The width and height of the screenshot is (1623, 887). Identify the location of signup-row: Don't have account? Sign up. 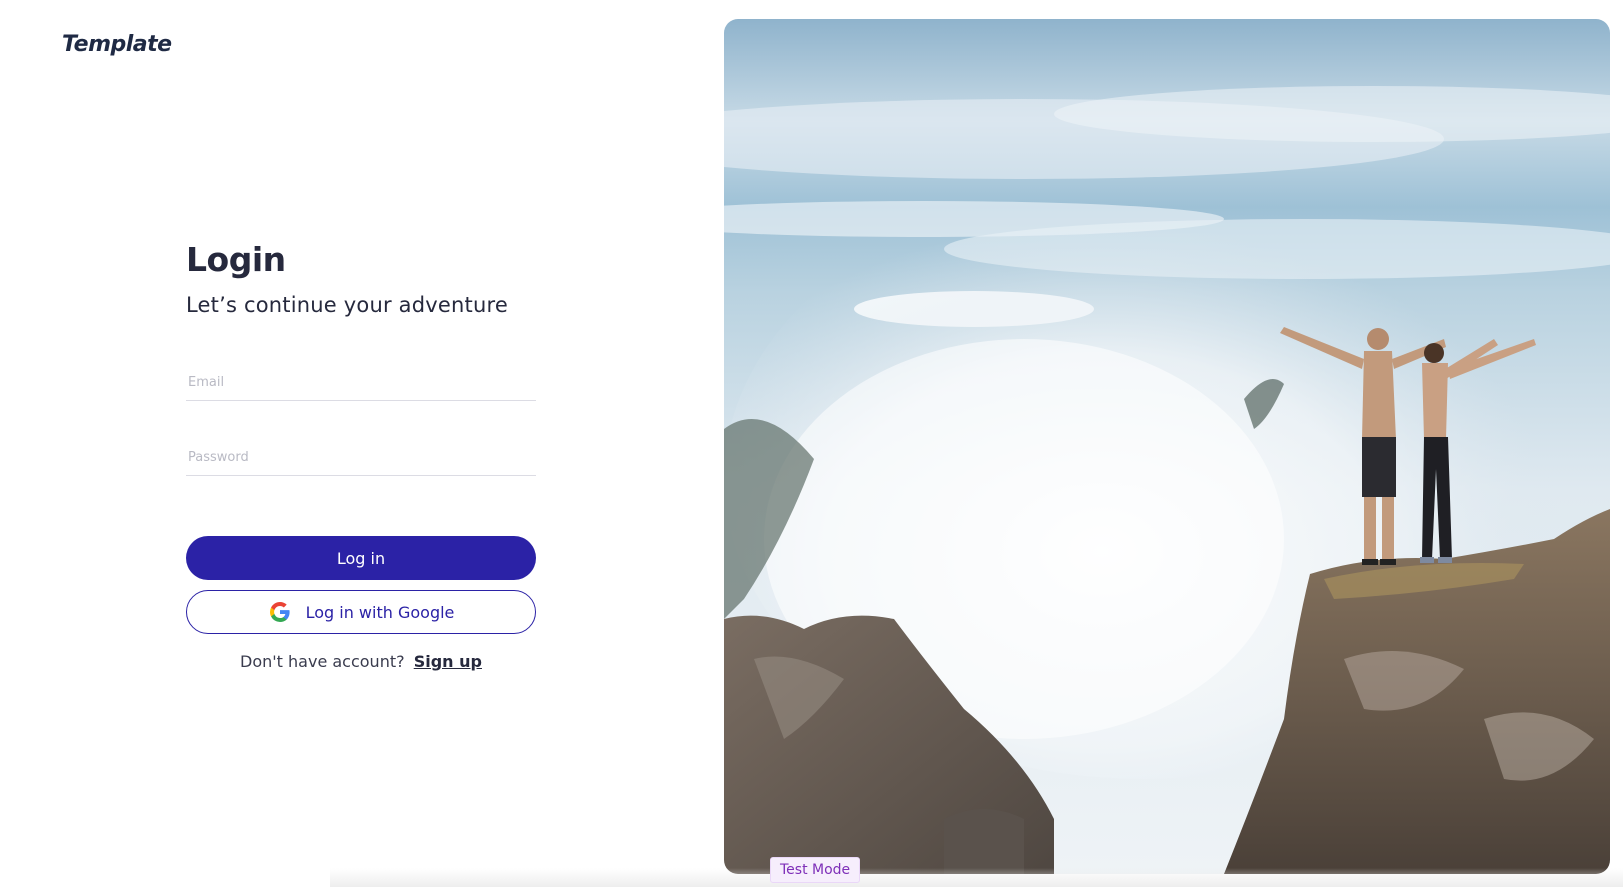
(361, 661).